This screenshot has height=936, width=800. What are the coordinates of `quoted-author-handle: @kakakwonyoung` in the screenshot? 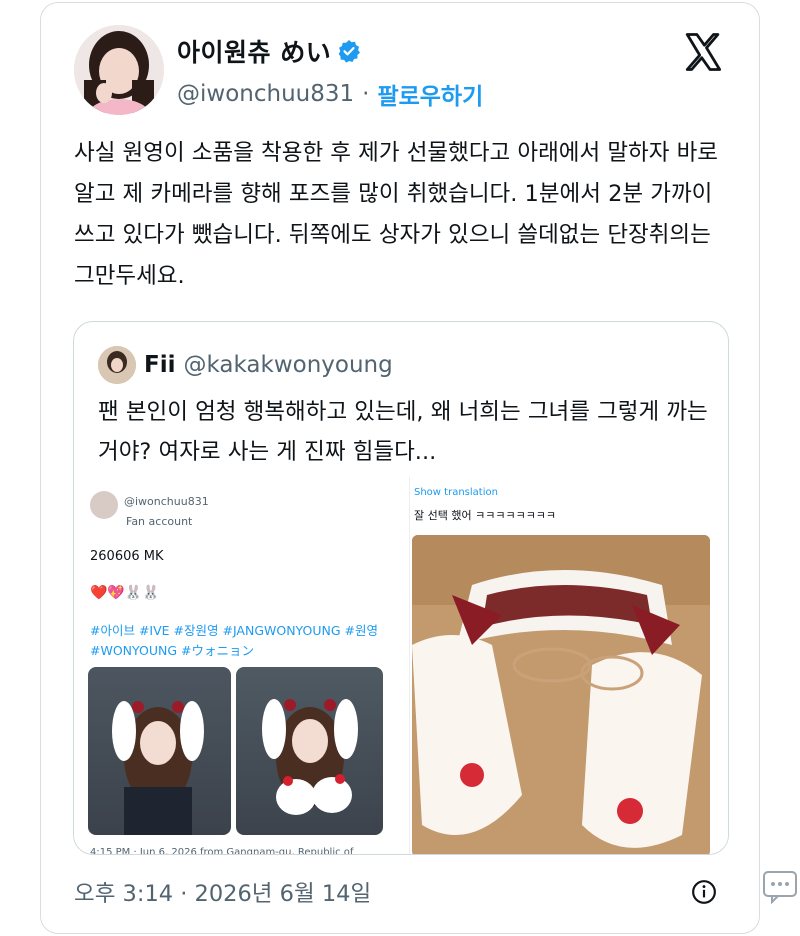 It's located at (287, 365).